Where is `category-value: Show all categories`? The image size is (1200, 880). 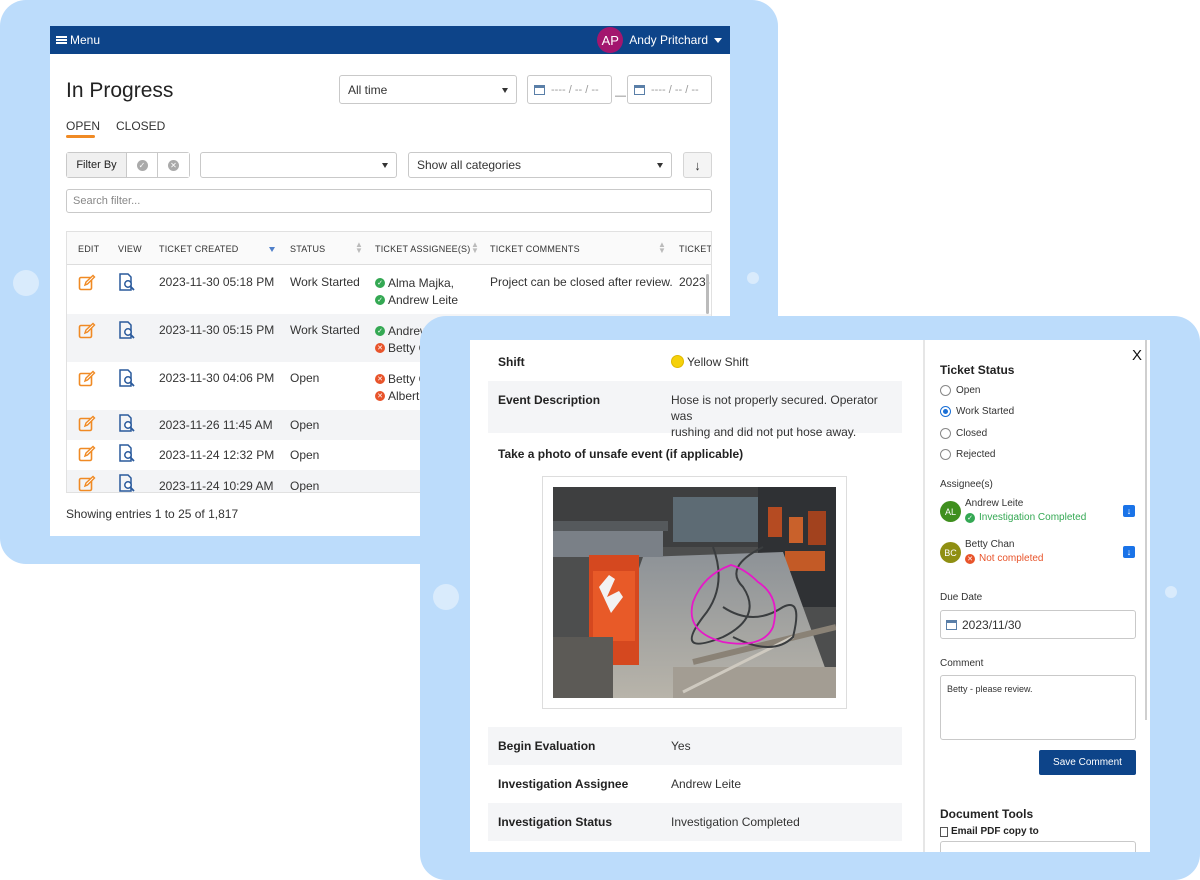 category-value: Show all categories is located at coordinates (469, 165).